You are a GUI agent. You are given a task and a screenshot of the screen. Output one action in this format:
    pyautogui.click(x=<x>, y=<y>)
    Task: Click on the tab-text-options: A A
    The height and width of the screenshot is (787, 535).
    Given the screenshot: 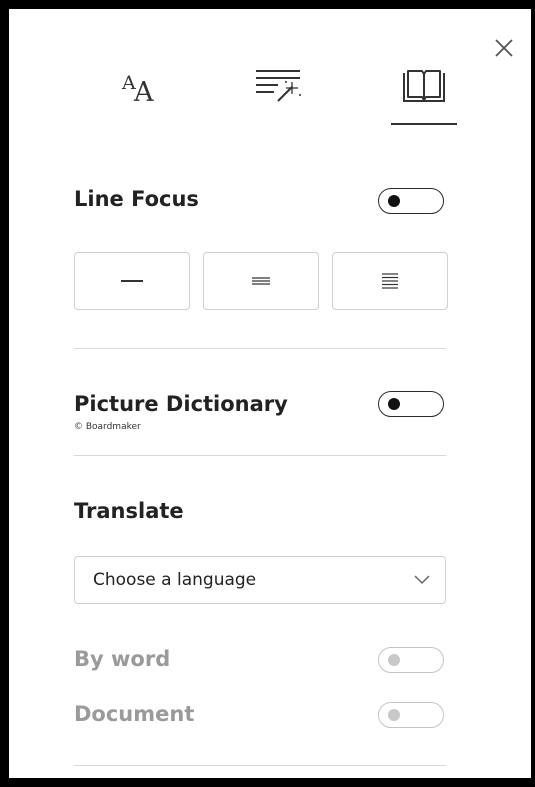 What is the action you would take?
    pyautogui.click(x=145, y=97)
    